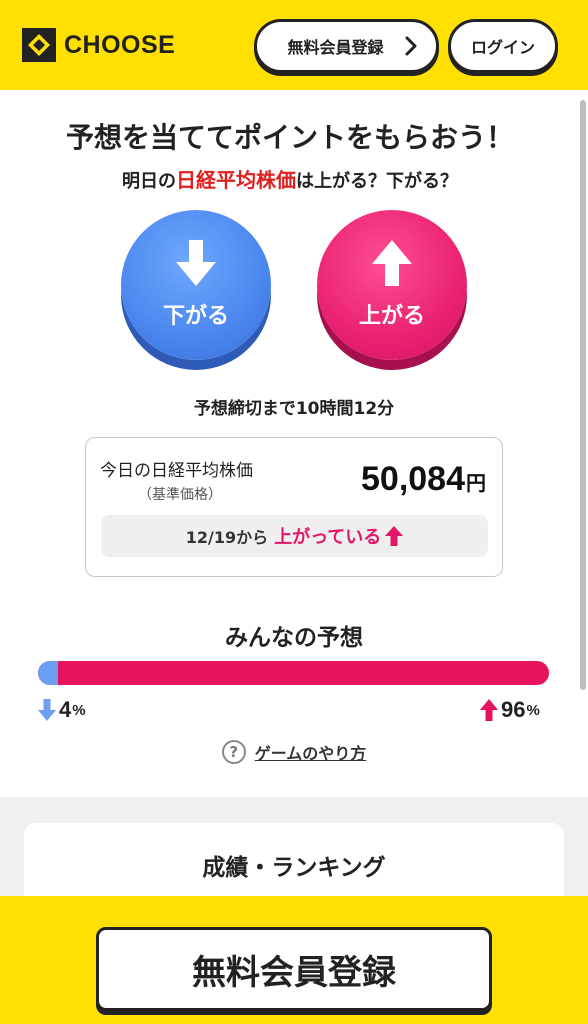 This screenshot has width=588, height=1024. Describe the element at coordinates (391, 316) in the screenshot. I see `vote-up-label: 上がる` at that location.